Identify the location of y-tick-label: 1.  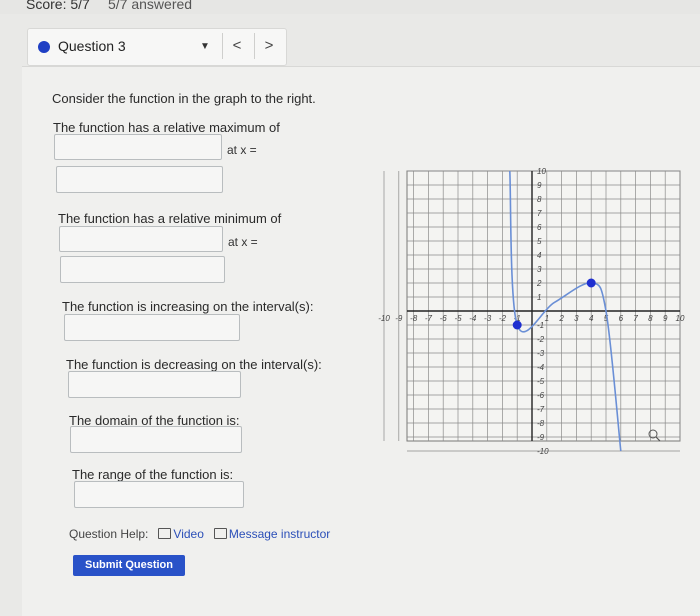
(539, 297).